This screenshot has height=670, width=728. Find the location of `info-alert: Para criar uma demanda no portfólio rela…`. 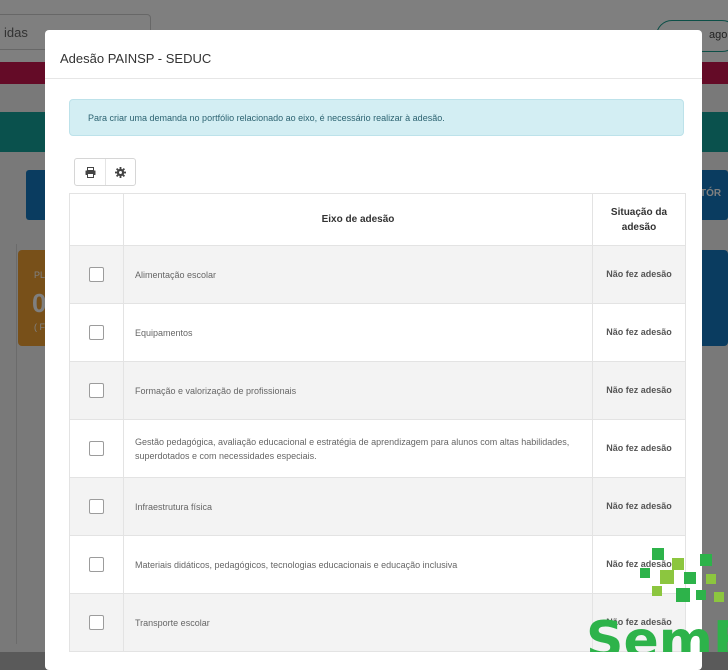

info-alert: Para criar uma demanda no portfólio rela… is located at coordinates (376, 117).